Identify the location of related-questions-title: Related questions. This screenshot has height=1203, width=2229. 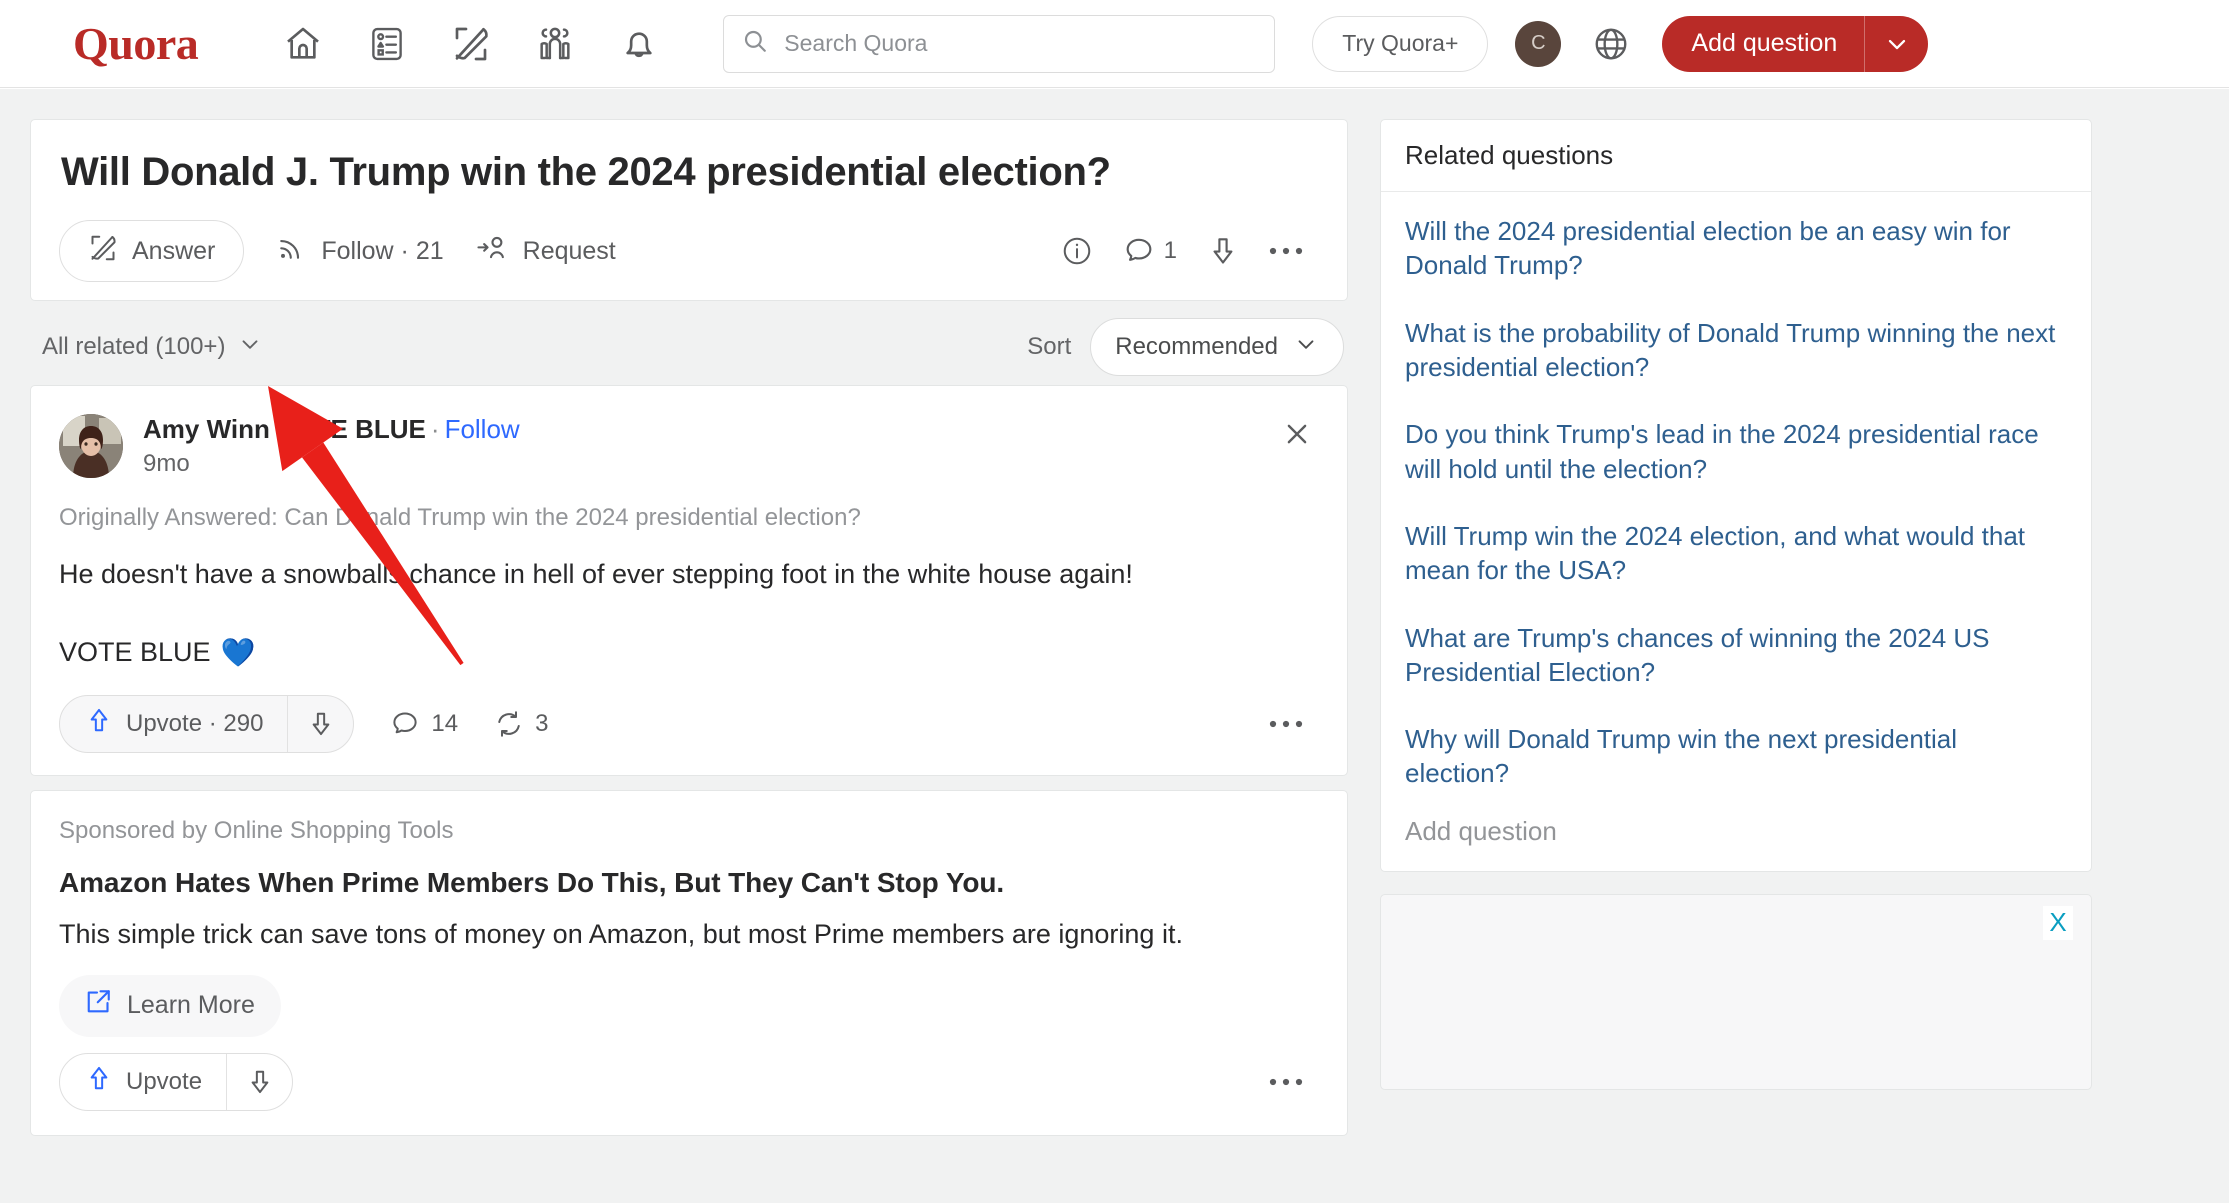
(1736, 156).